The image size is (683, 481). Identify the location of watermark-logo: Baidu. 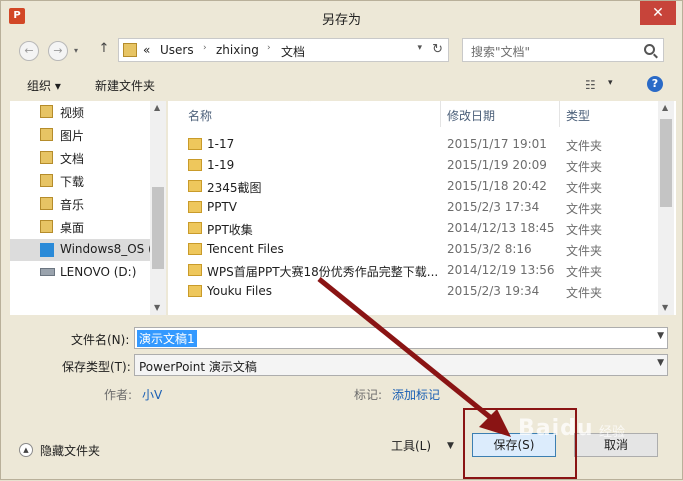
(556, 428).